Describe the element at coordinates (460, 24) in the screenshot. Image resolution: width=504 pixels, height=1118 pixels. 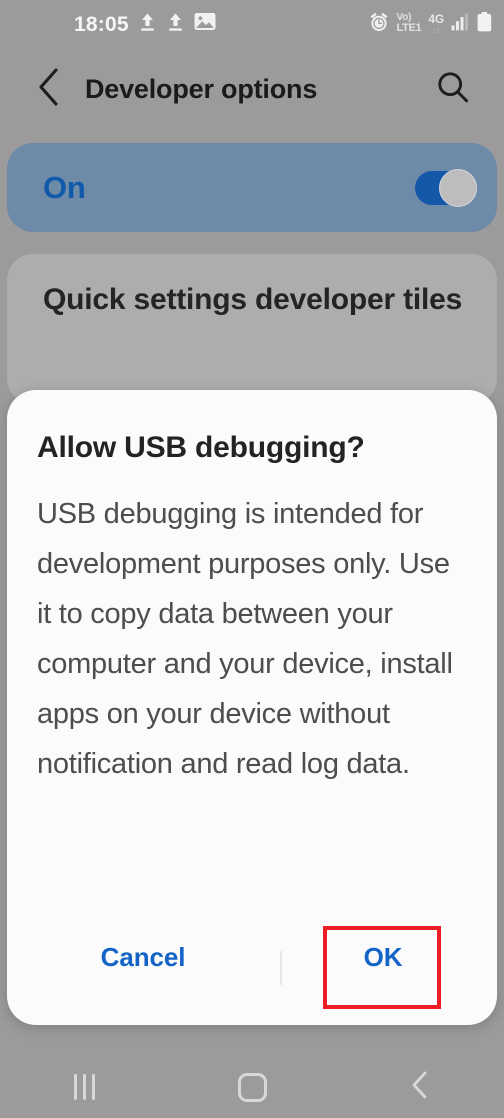
I see `signal-bars-icon` at that location.